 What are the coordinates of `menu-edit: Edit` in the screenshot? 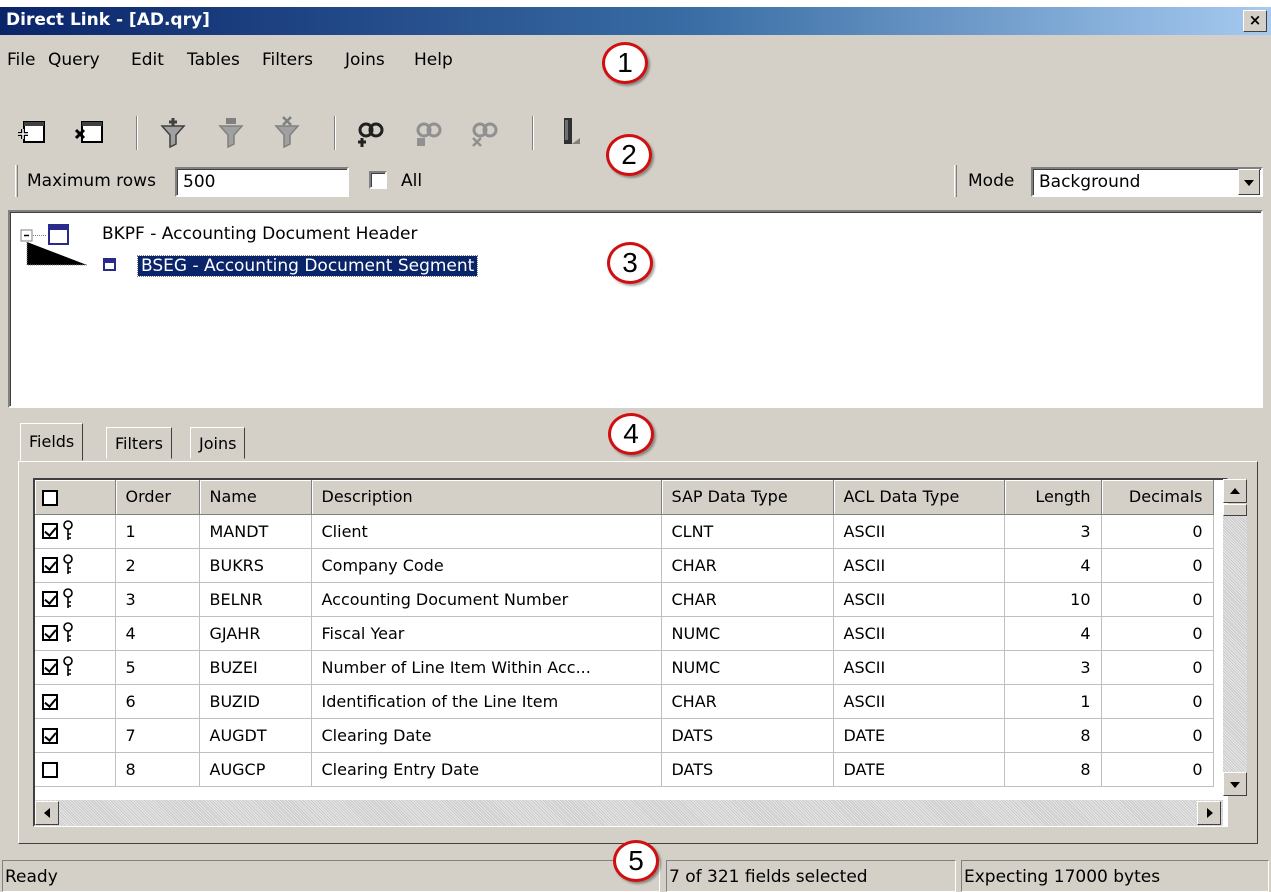 It's located at (147, 60).